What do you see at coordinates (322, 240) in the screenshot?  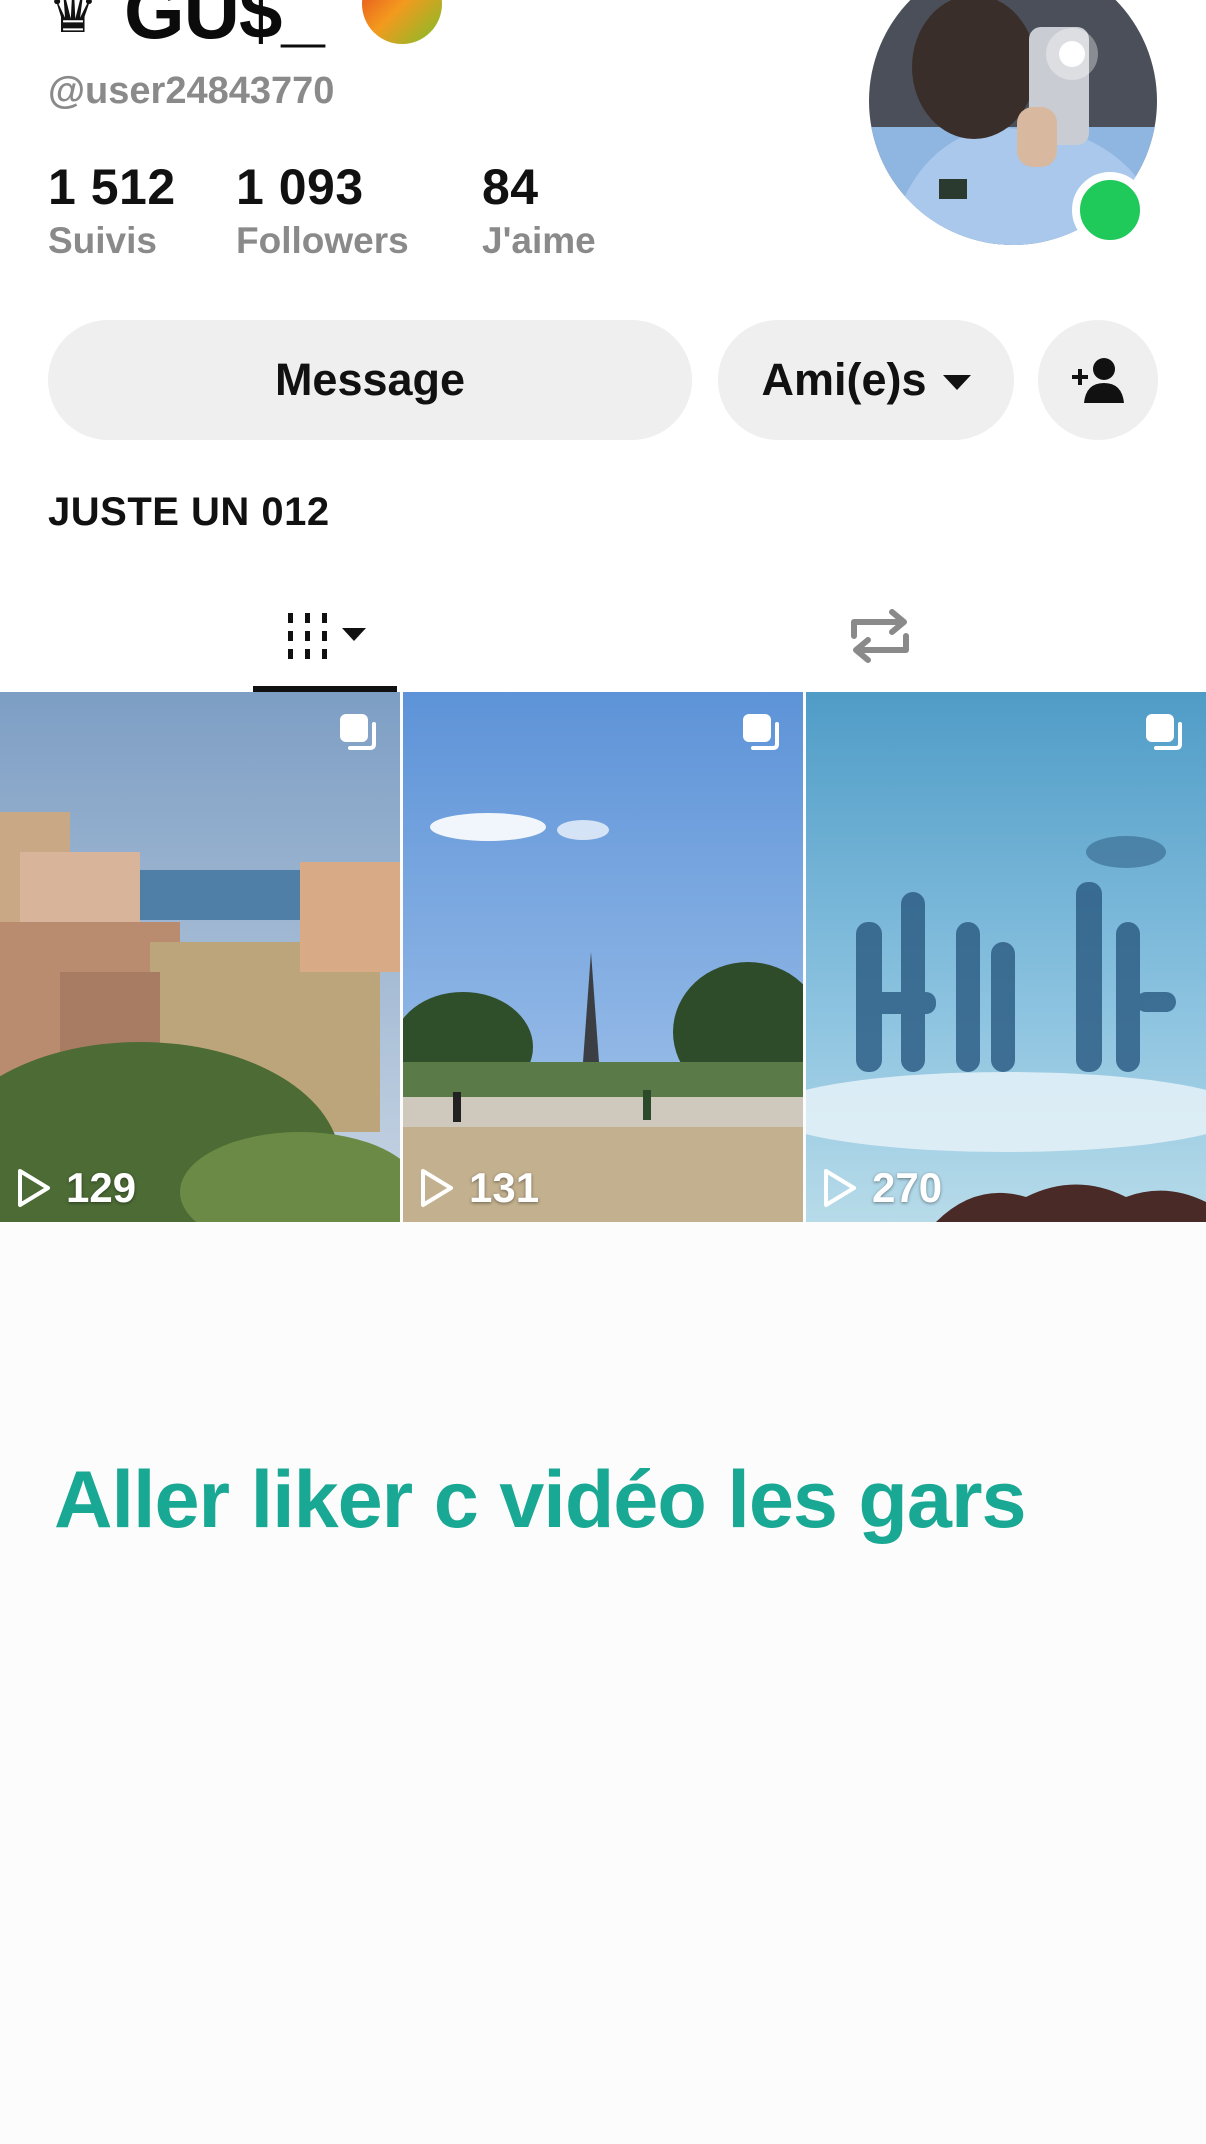 I see `stat-followers-label: Followers` at bounding box center [322, 240].